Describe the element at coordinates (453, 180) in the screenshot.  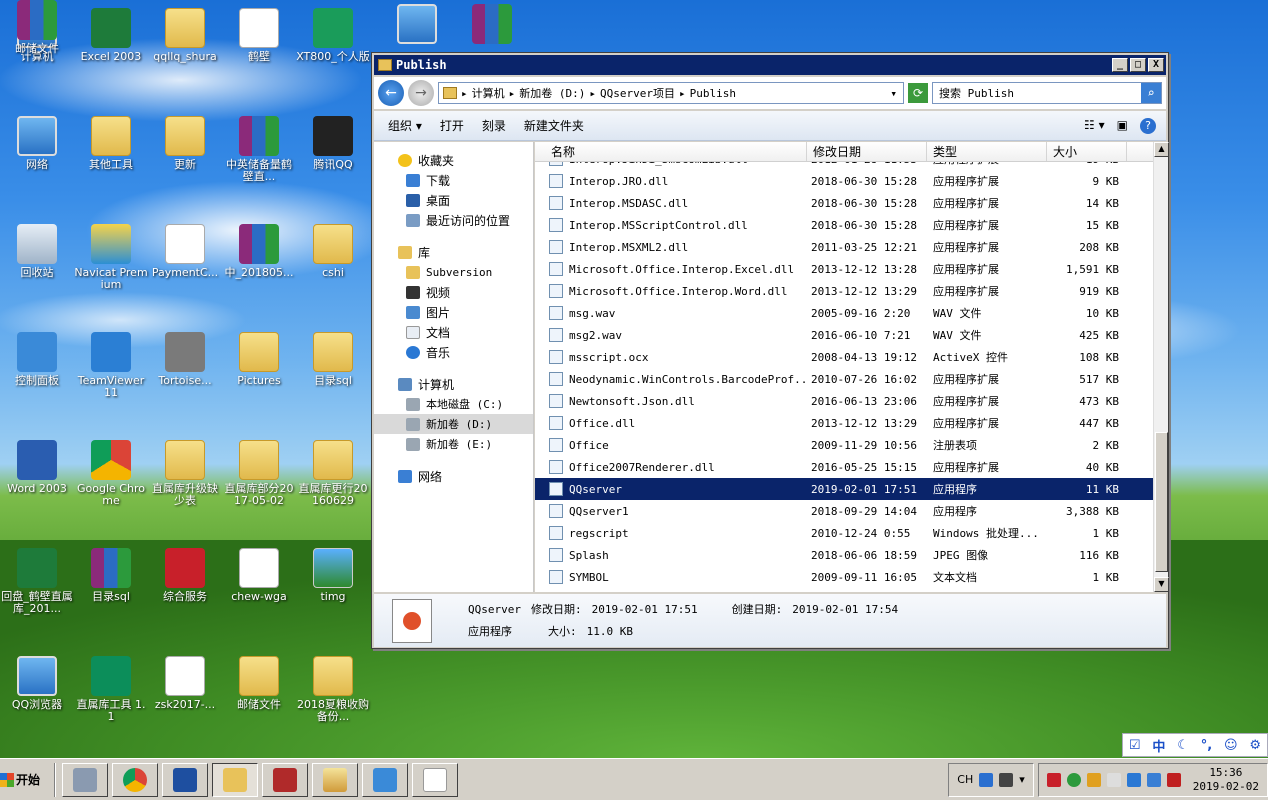
I see `nav-downloads: 下载` at that location.